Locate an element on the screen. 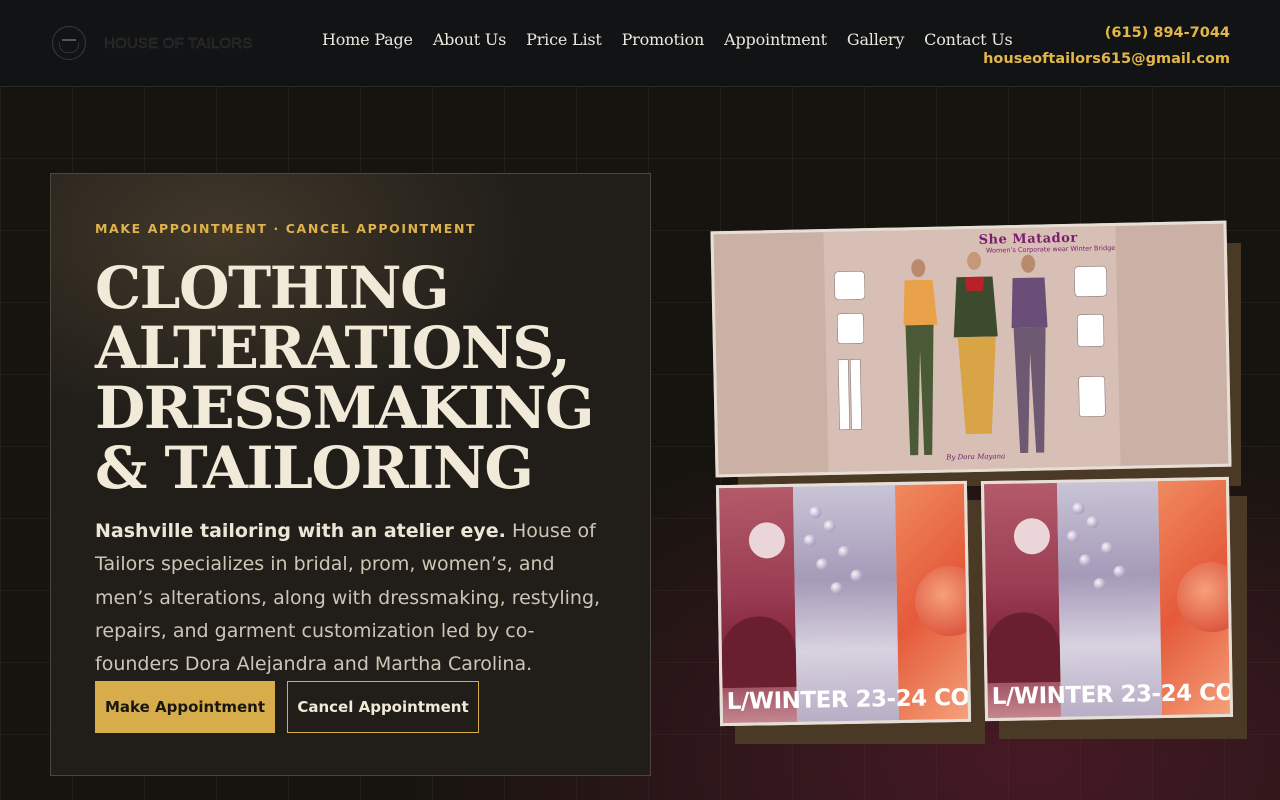 The height and width of the screenshot is (800, 1280). color-trend-image-2: L/WINTER 23-24 COLO is located at coordinates (1107, 599).